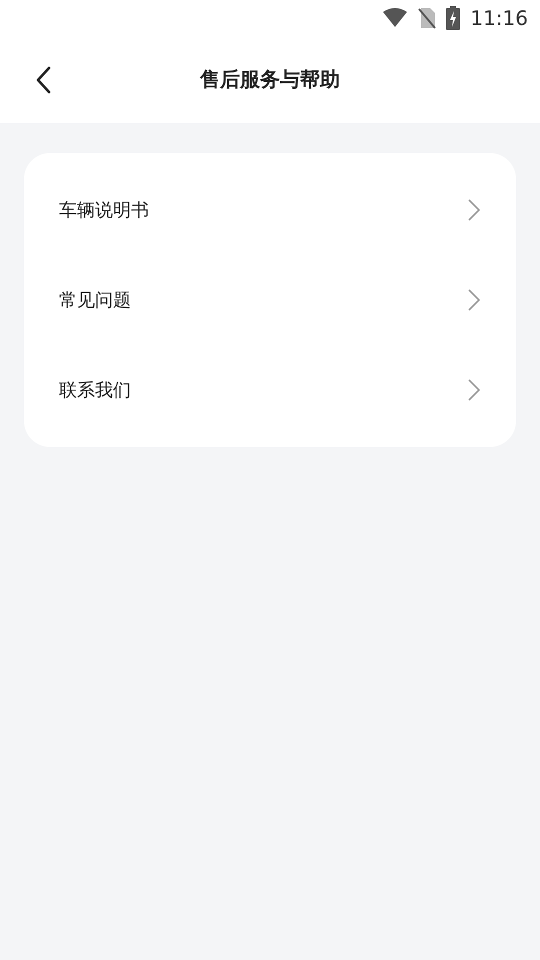 Image resolution: width=540 pixels, height=960 pixels. I want to click on page-title: 售后服务与帮助, so click(270, 79).